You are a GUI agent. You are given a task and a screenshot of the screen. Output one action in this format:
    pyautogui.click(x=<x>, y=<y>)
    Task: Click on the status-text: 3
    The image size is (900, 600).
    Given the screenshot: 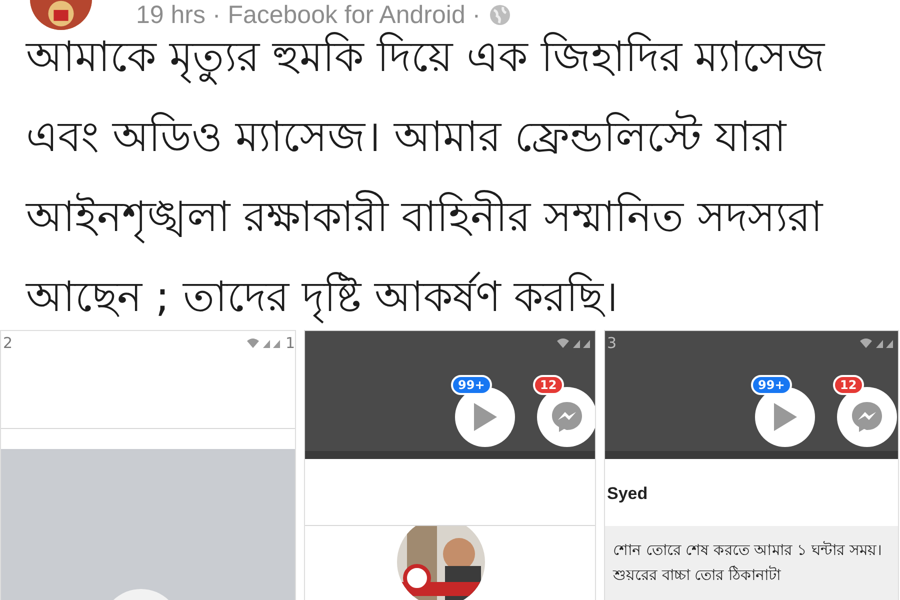 What is the action you would take?
    pyautogui.click(x=612, y=343)
    